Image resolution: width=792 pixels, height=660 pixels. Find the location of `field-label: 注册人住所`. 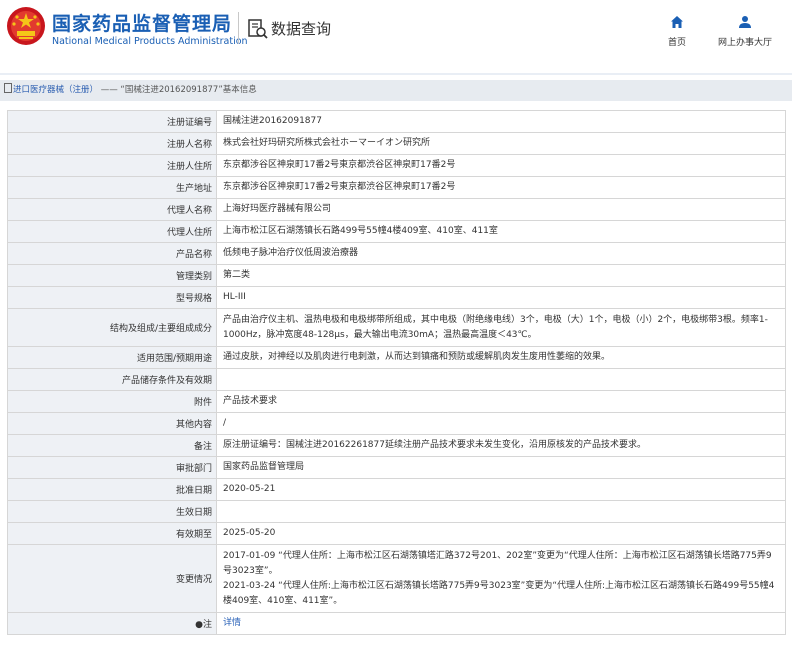

field-label: 注册人住所 is located at coordinates (112, 165).